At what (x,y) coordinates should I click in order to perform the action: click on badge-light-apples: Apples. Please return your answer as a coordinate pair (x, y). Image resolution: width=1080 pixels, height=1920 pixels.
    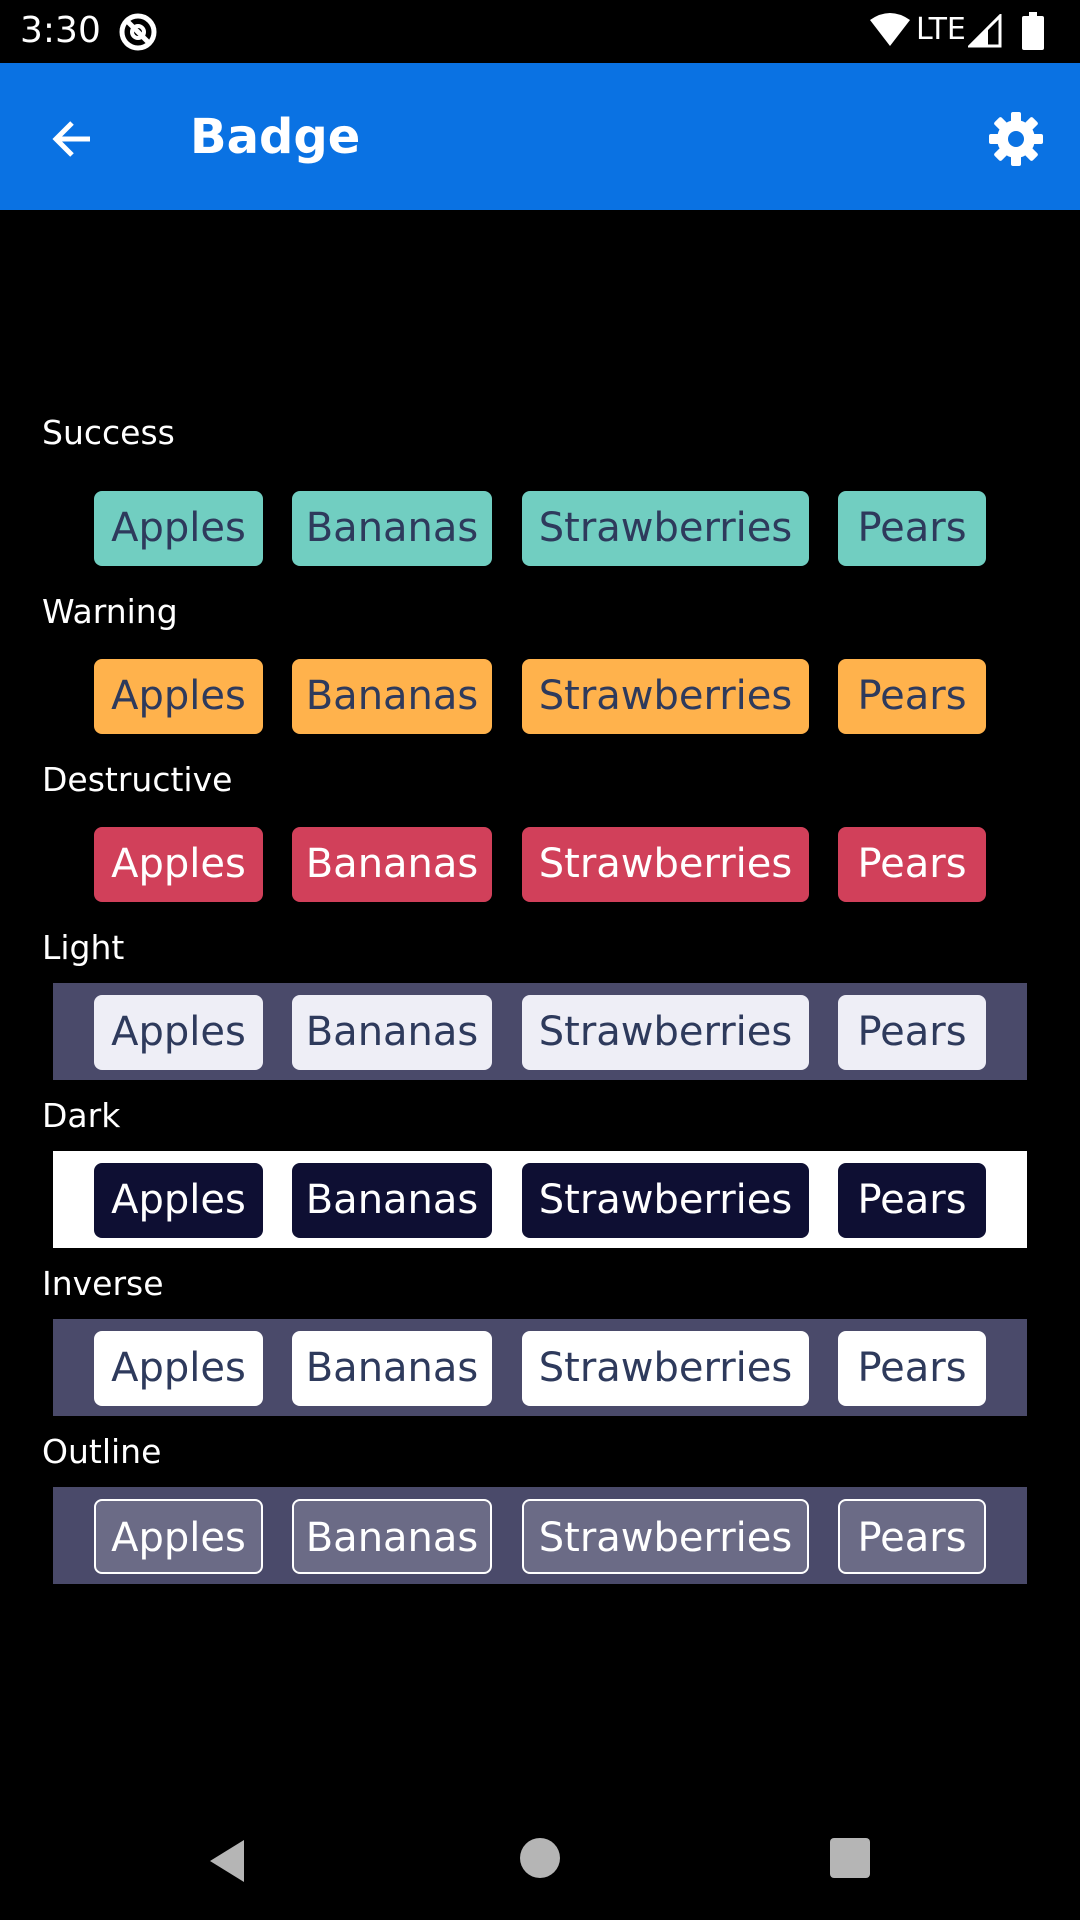
    Looking at the image, I should click on (178, 1032).